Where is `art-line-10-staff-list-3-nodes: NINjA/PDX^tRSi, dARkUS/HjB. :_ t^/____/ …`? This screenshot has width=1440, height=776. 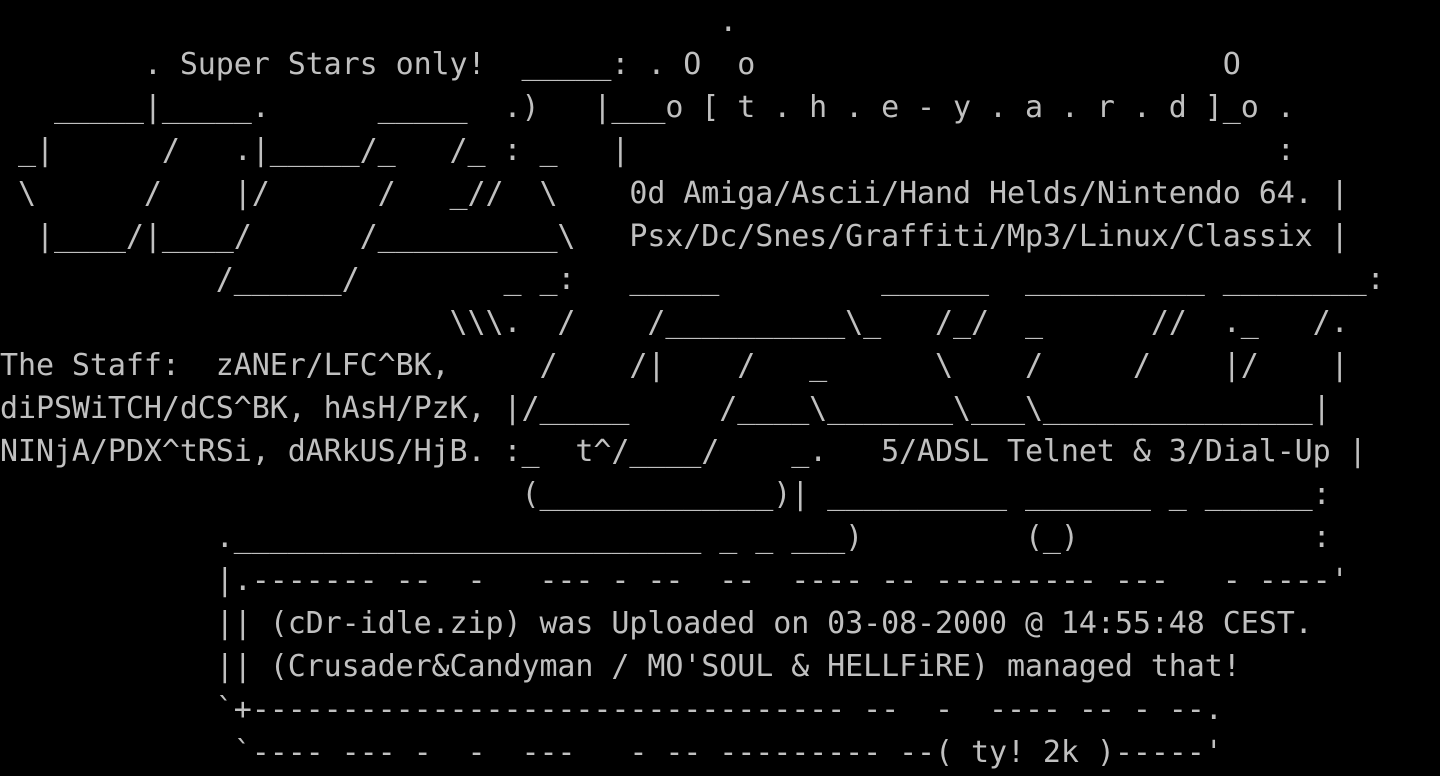 art-line-10-staff-list-3-nodes: NINjA/PDX^tRSi, dARkUS/HjB. :_ t^/____/ … is located at coordinates (683, 451).